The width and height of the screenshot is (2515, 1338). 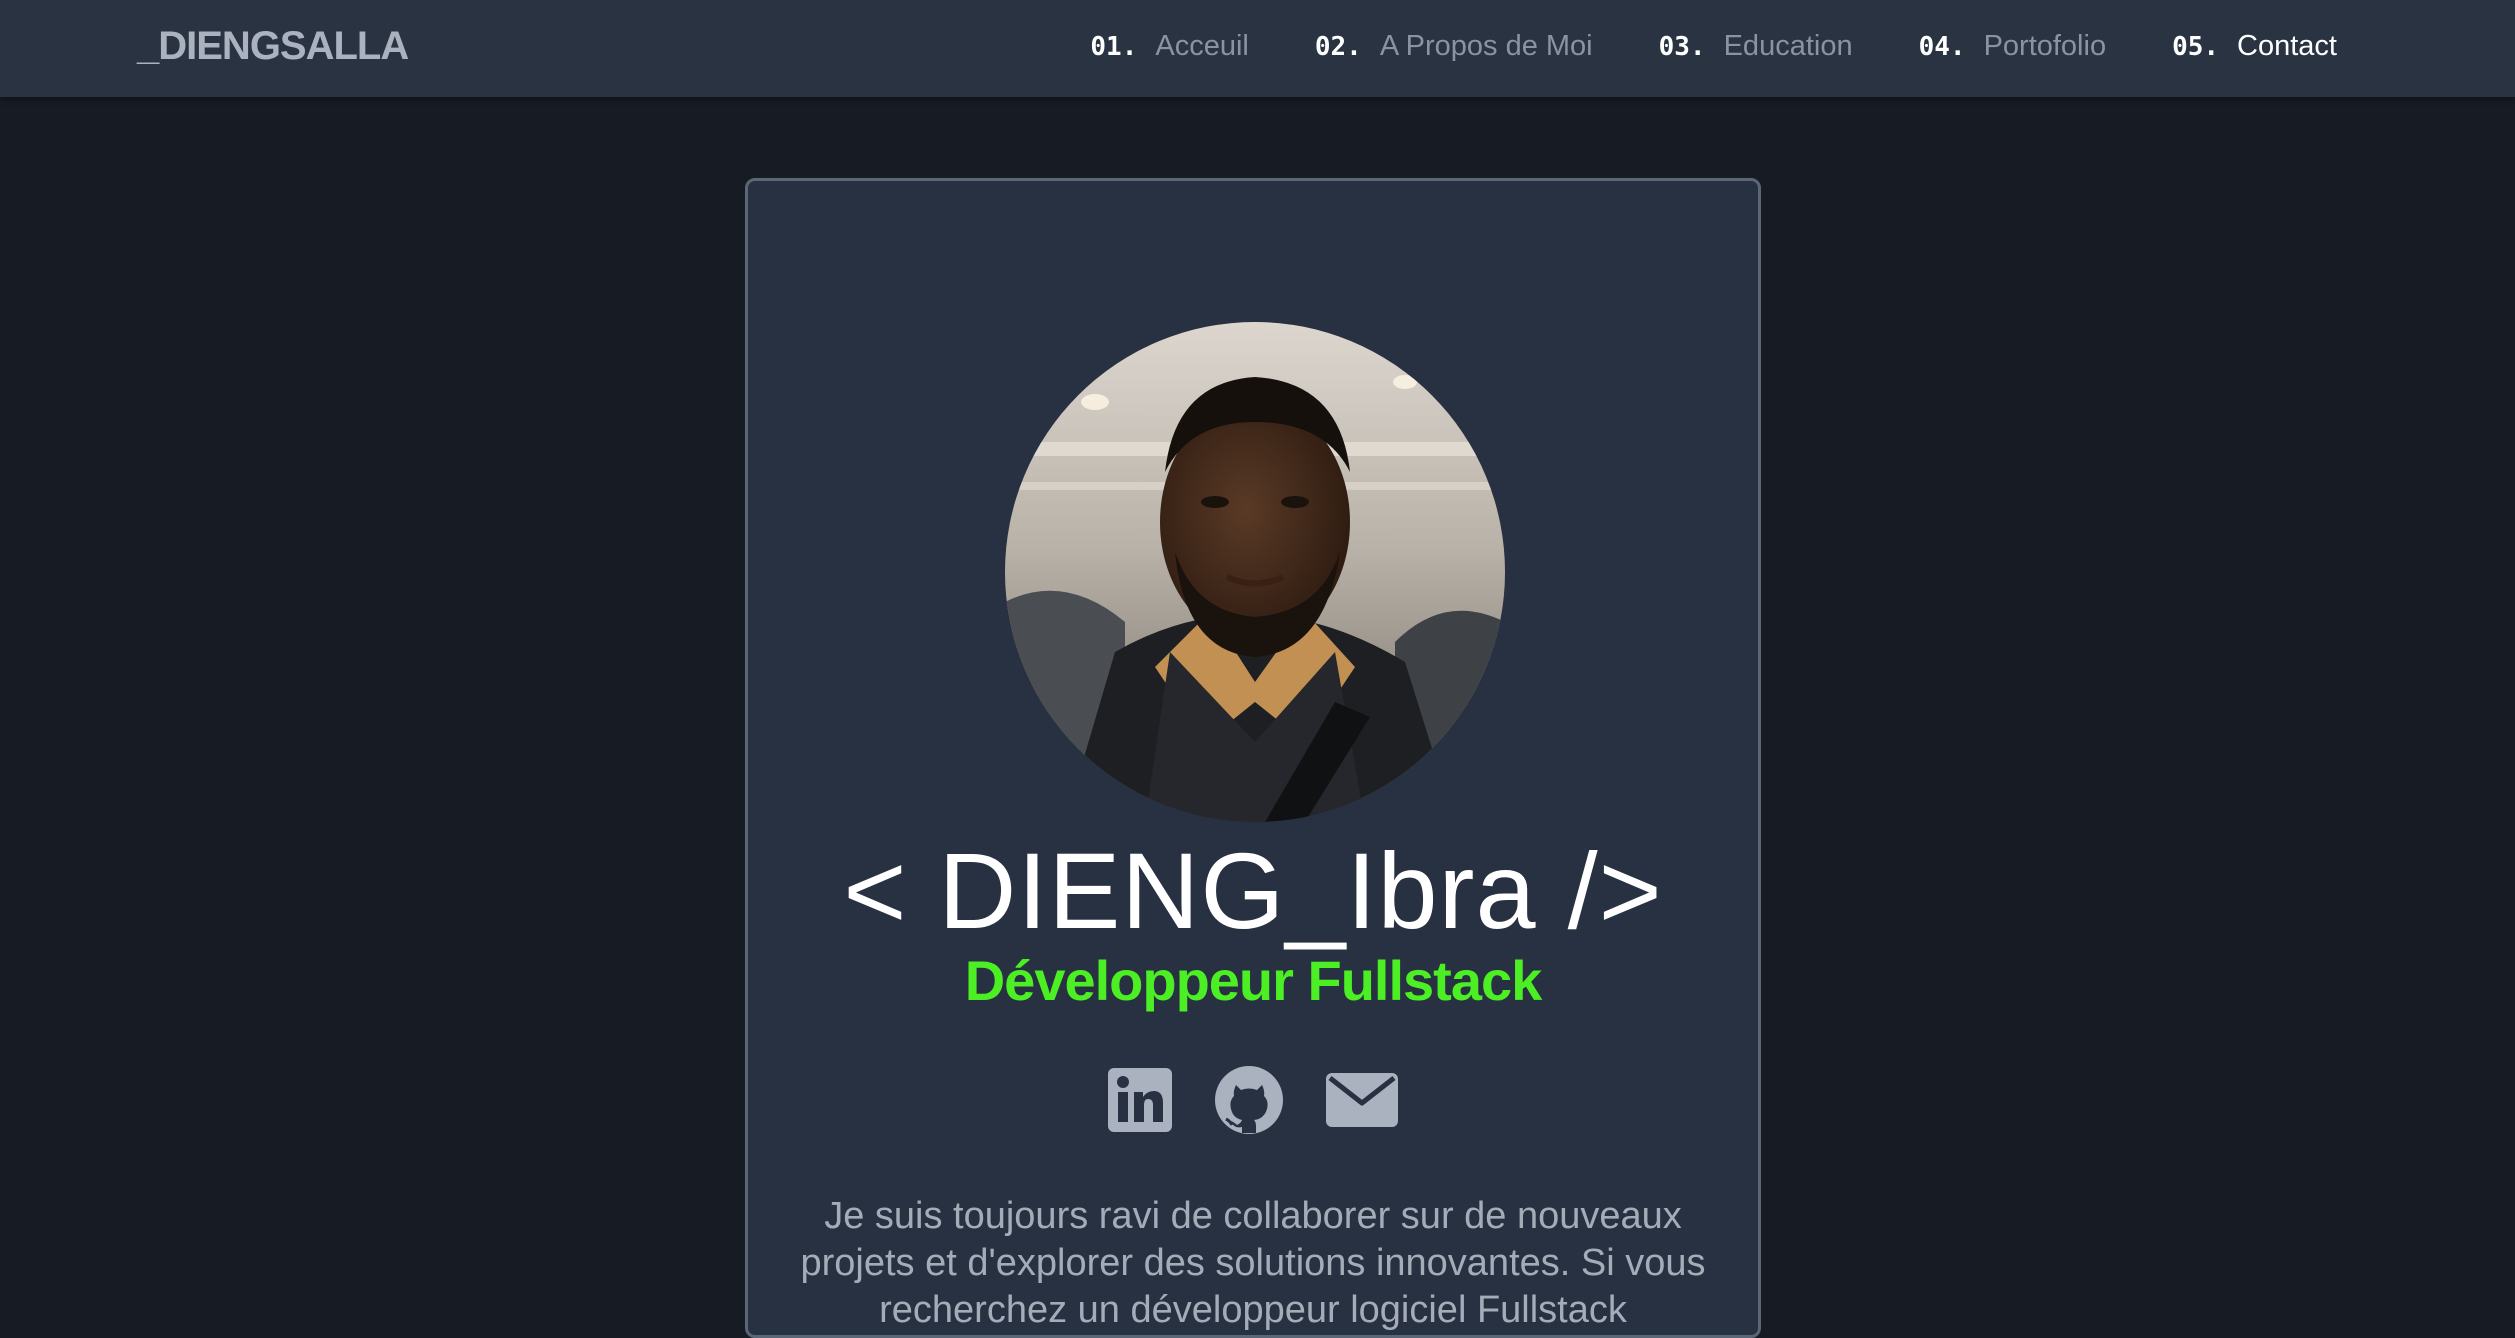 I want to click on brand-logo: _DIENGSALLA, so click(x=273, y=46).